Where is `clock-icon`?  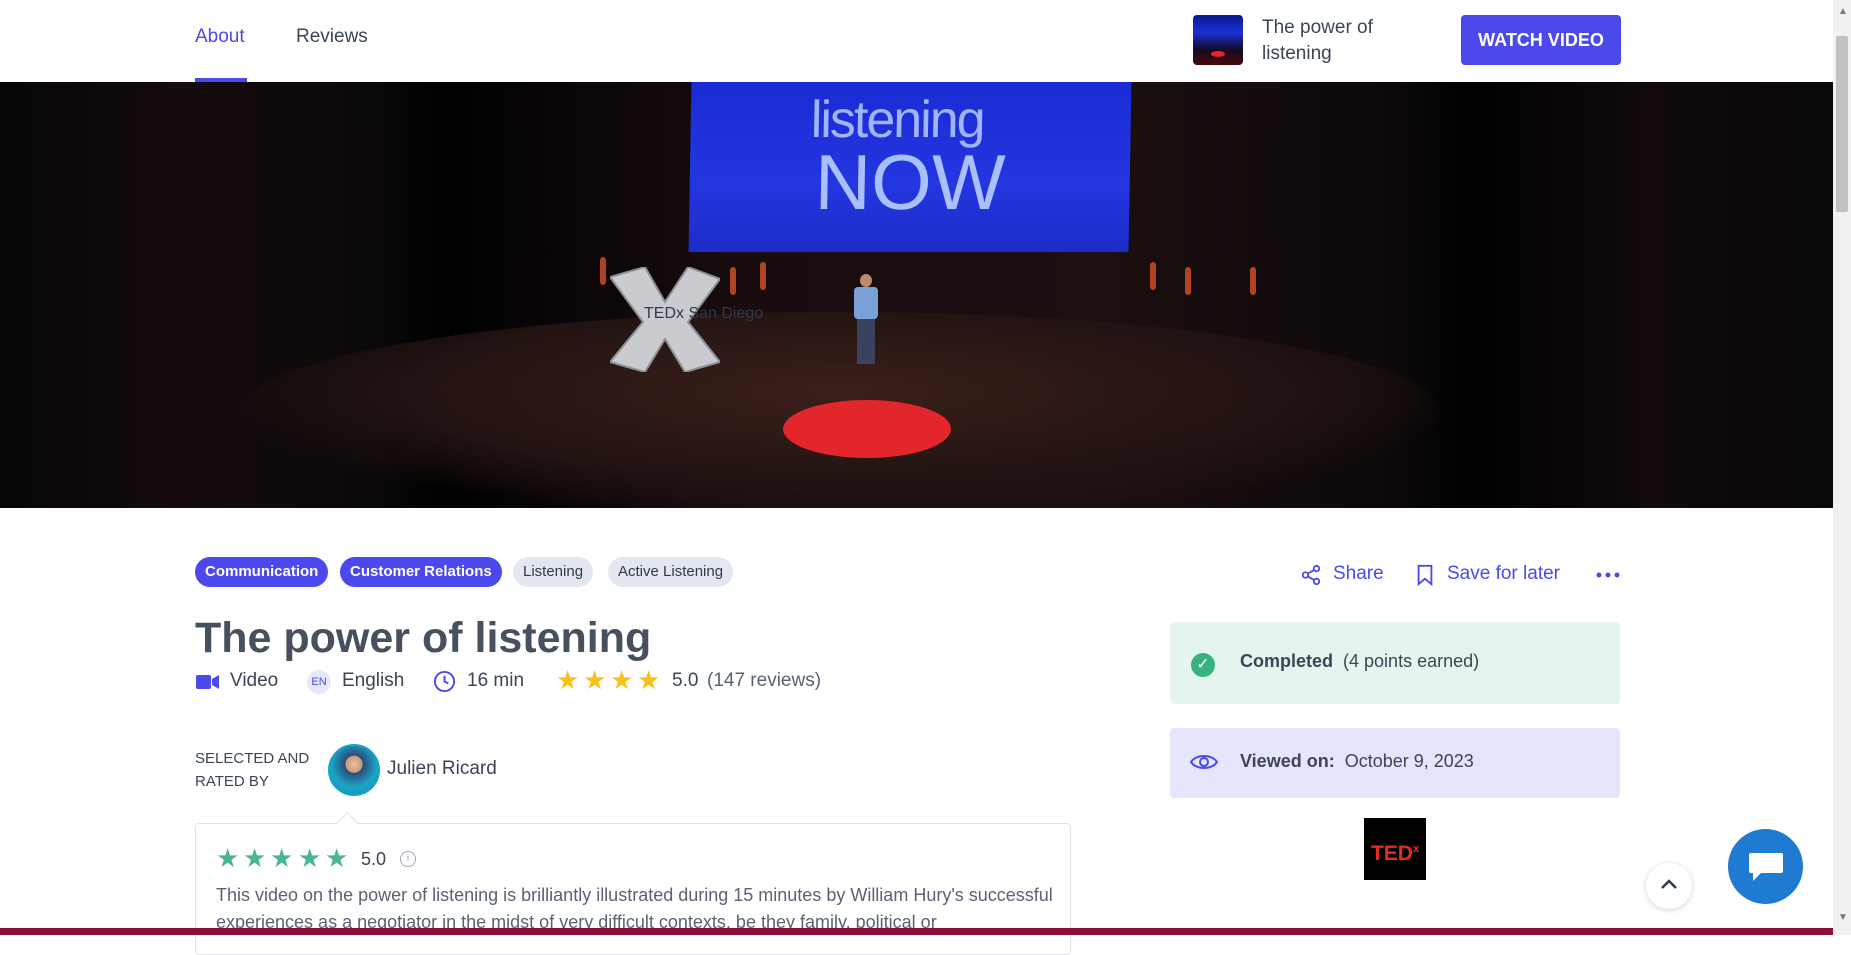 clock-icon is located at coordinates (444, 681).